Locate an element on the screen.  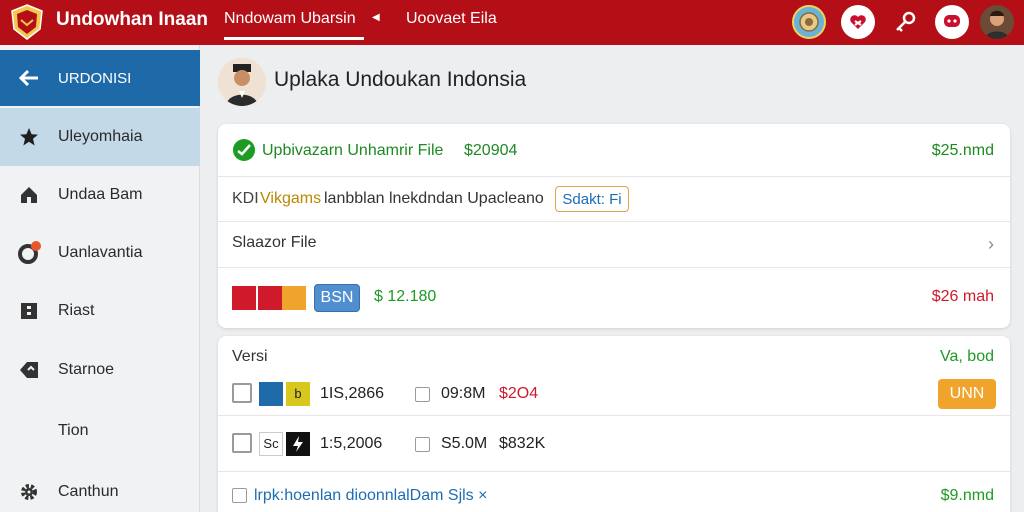
sidebar-item-home: Undaa Bam is located at coordinates (100, 195).